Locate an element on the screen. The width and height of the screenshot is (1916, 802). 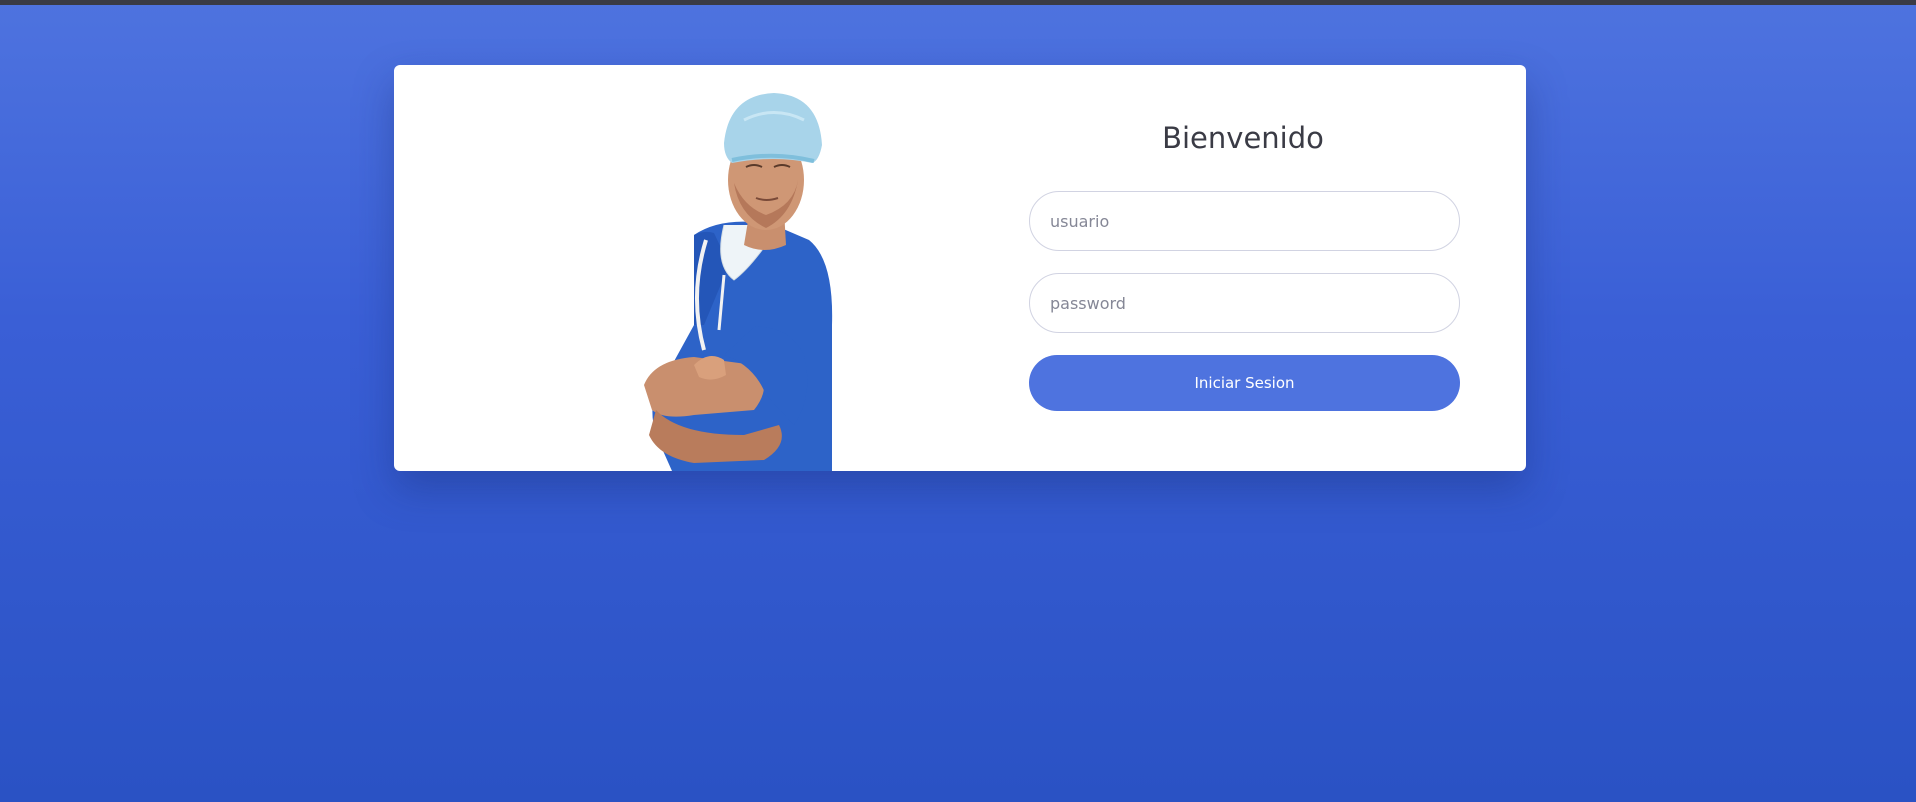
password-input is located at coordinates (1244, 303).